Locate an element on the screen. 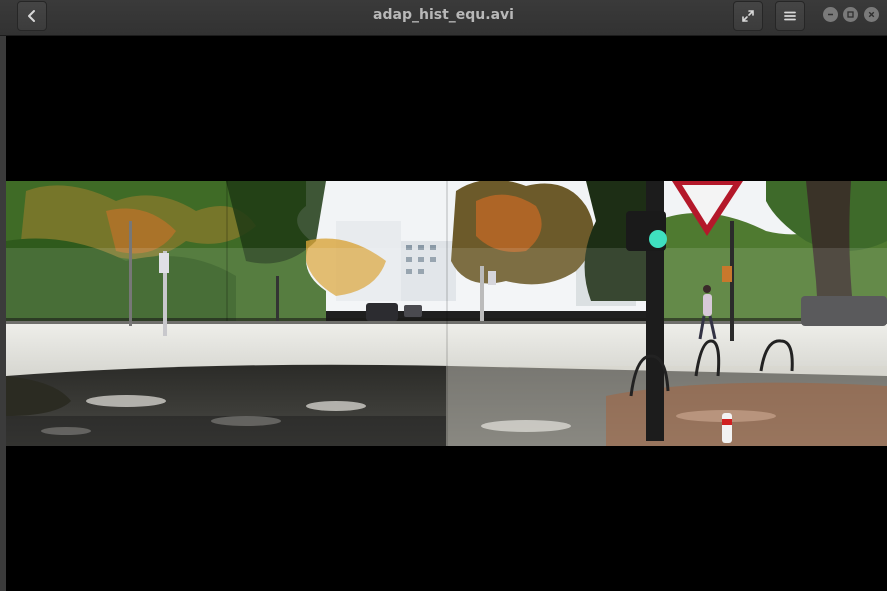  maximize-icon is located at coordinates (850, 14).